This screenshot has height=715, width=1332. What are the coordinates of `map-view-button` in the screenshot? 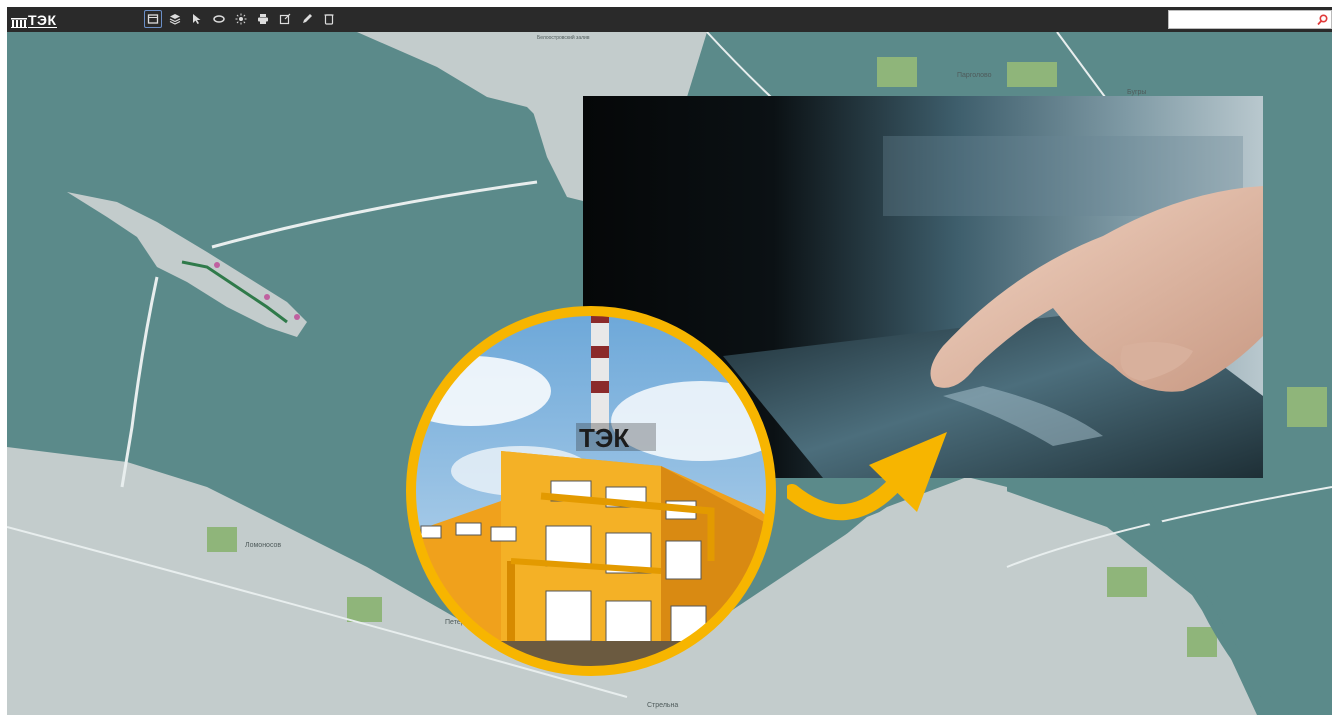 It's located at (153, 19).